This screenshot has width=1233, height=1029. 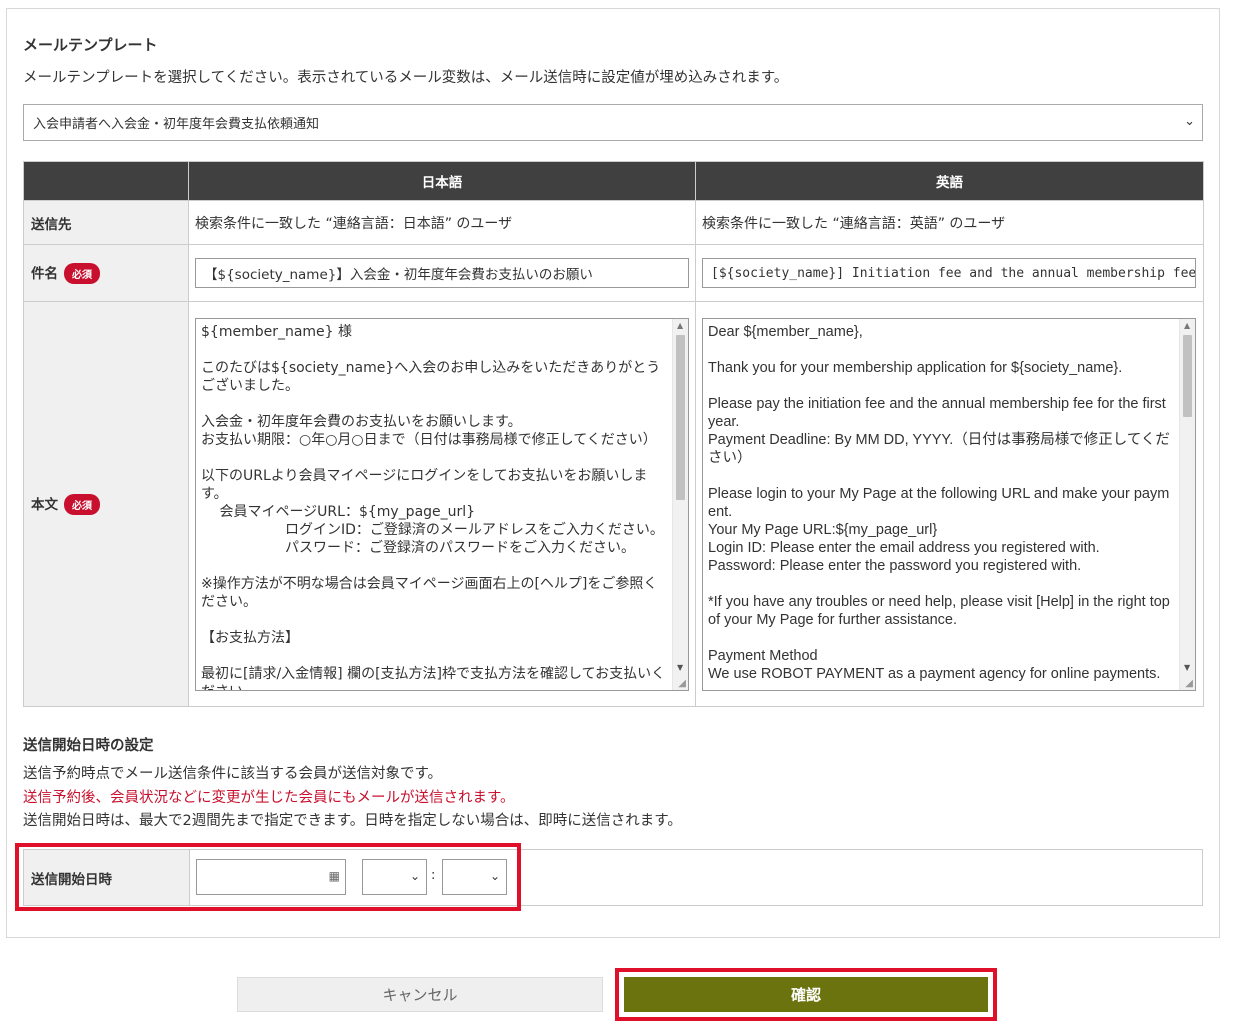 What do you see at coordinates (613, 122) in the screenshot?
I see `template-select: 入会申請者へ入会金・初年度年会費支払依頼通知 ⌄` at bounding box center [613, 122].